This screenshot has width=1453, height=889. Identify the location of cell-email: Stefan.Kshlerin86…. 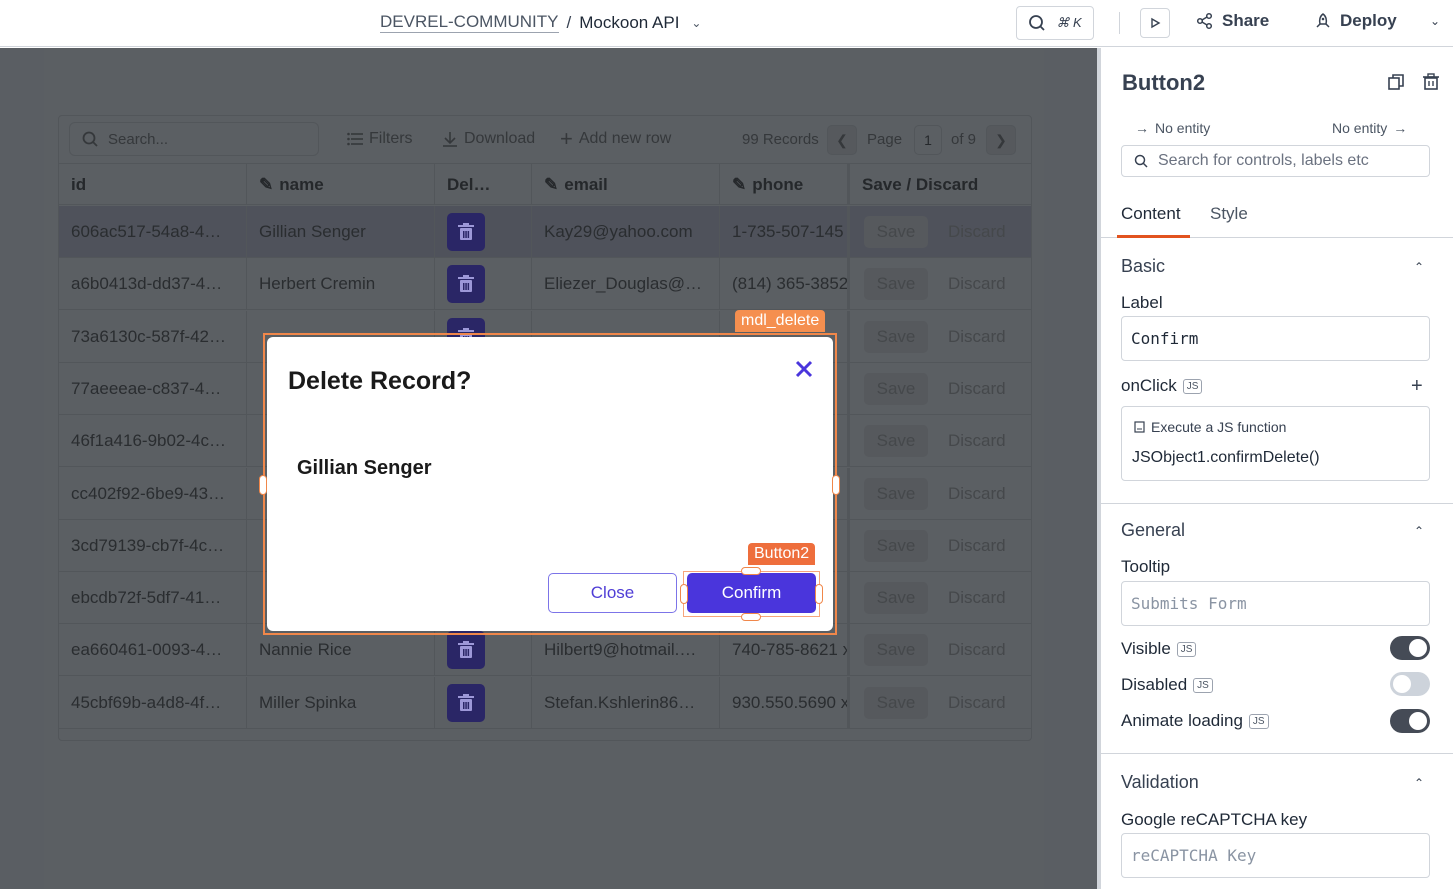
(626, 702).